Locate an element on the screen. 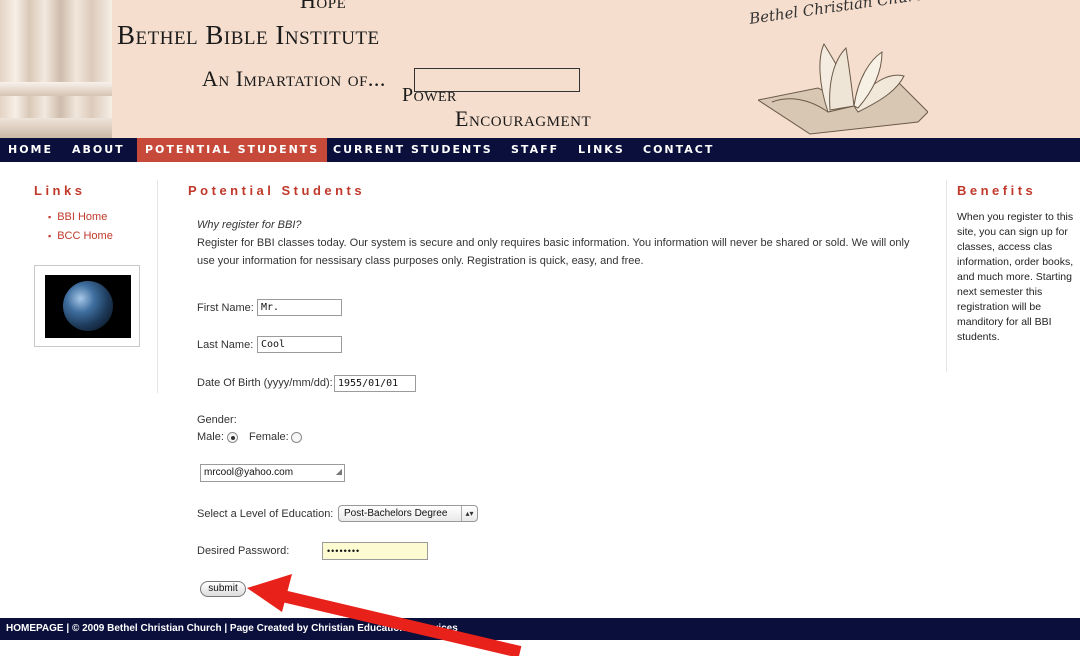 This screenshot has width=1080, height=656. site-title: Bethel Bible Institute is located at coordinates (248, 35).